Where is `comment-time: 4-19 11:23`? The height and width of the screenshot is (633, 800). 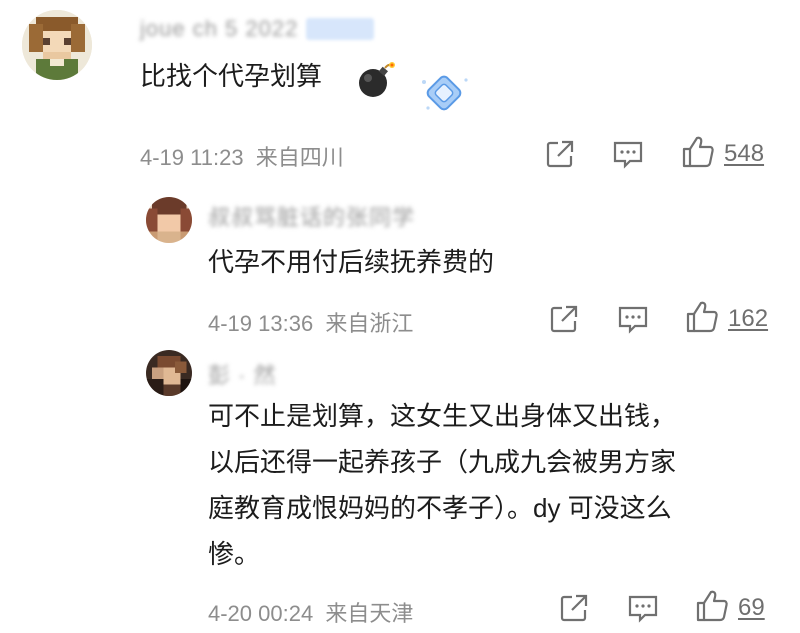
comment-time: 4-19 11:23 is located at coordinates (192, 157).